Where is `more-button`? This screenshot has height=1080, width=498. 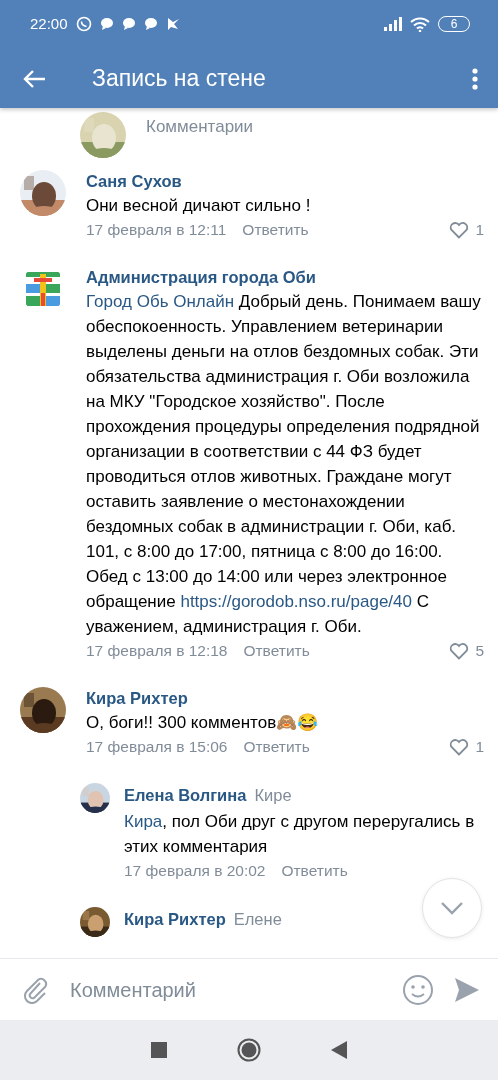 more-button is located at coordinates (475, 78).